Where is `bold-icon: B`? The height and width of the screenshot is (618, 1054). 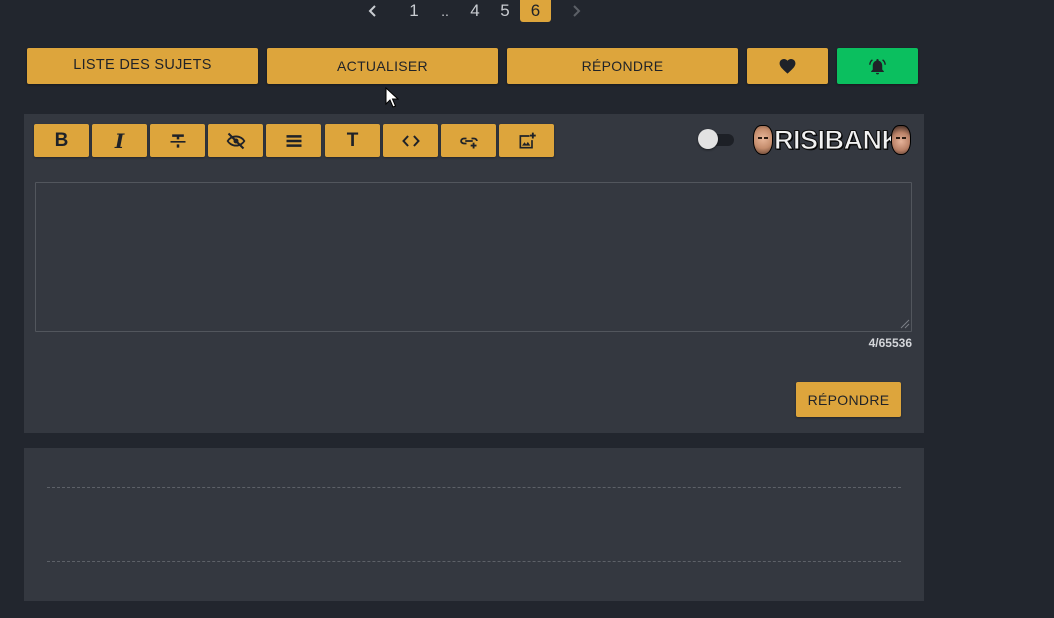 bold-icon: B is located at coordinates (61, 140).